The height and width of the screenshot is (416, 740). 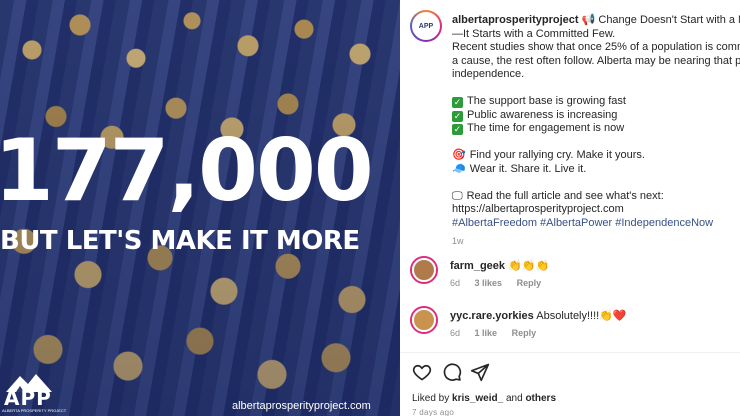 I want to click on target-icon: 🎯, so click(x=459, y=155).